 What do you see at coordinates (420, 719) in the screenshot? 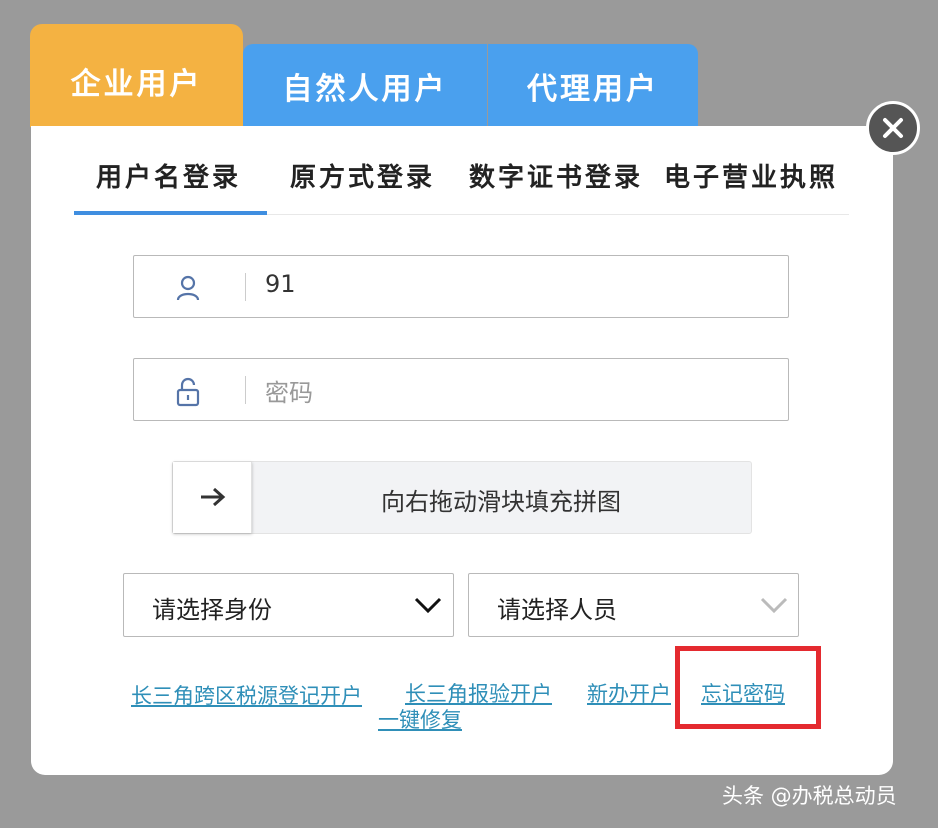
I see `link-one-click-repair: 一键修复` at bounding box center [420, 719].